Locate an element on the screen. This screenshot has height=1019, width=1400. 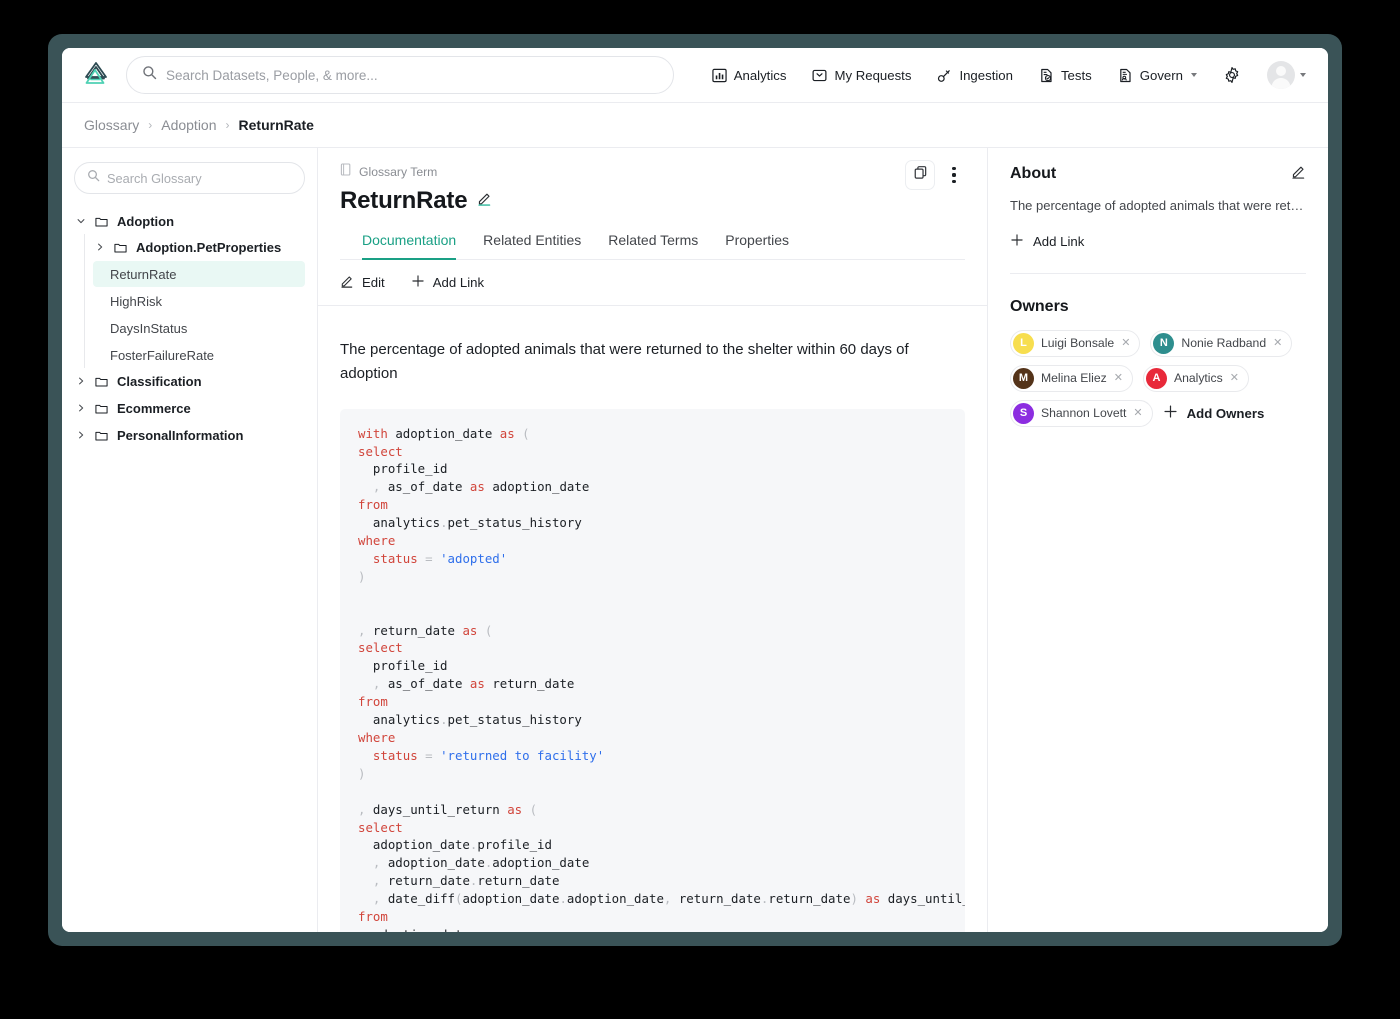
add-link-button: Add Link is located at coordinates (447, 282).